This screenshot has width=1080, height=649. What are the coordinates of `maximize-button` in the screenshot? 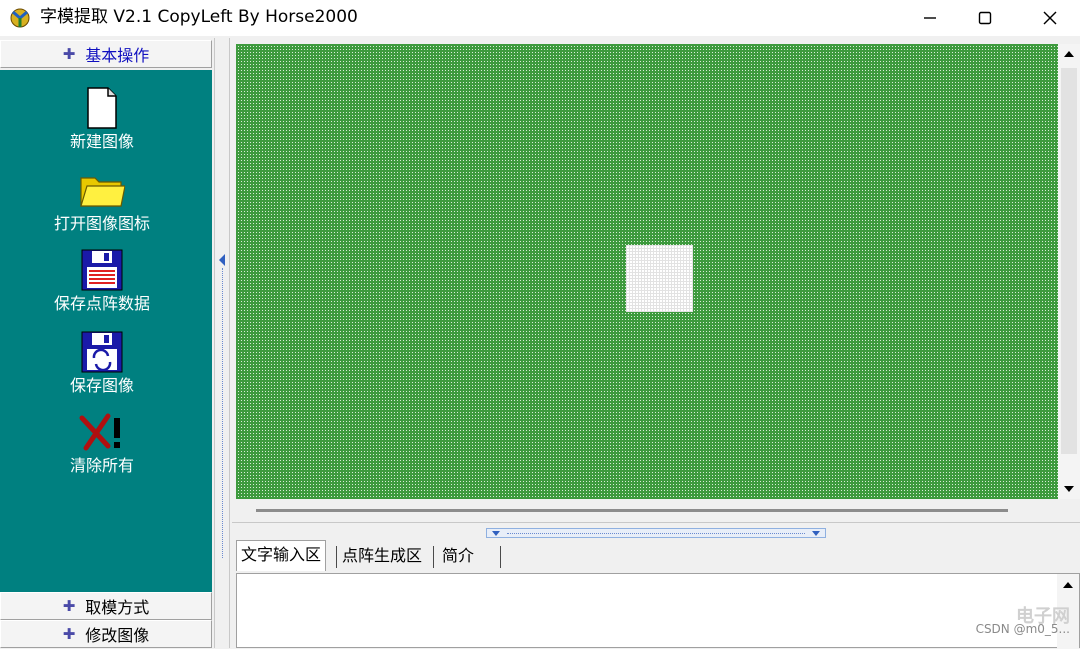 It's located at (985, 18).